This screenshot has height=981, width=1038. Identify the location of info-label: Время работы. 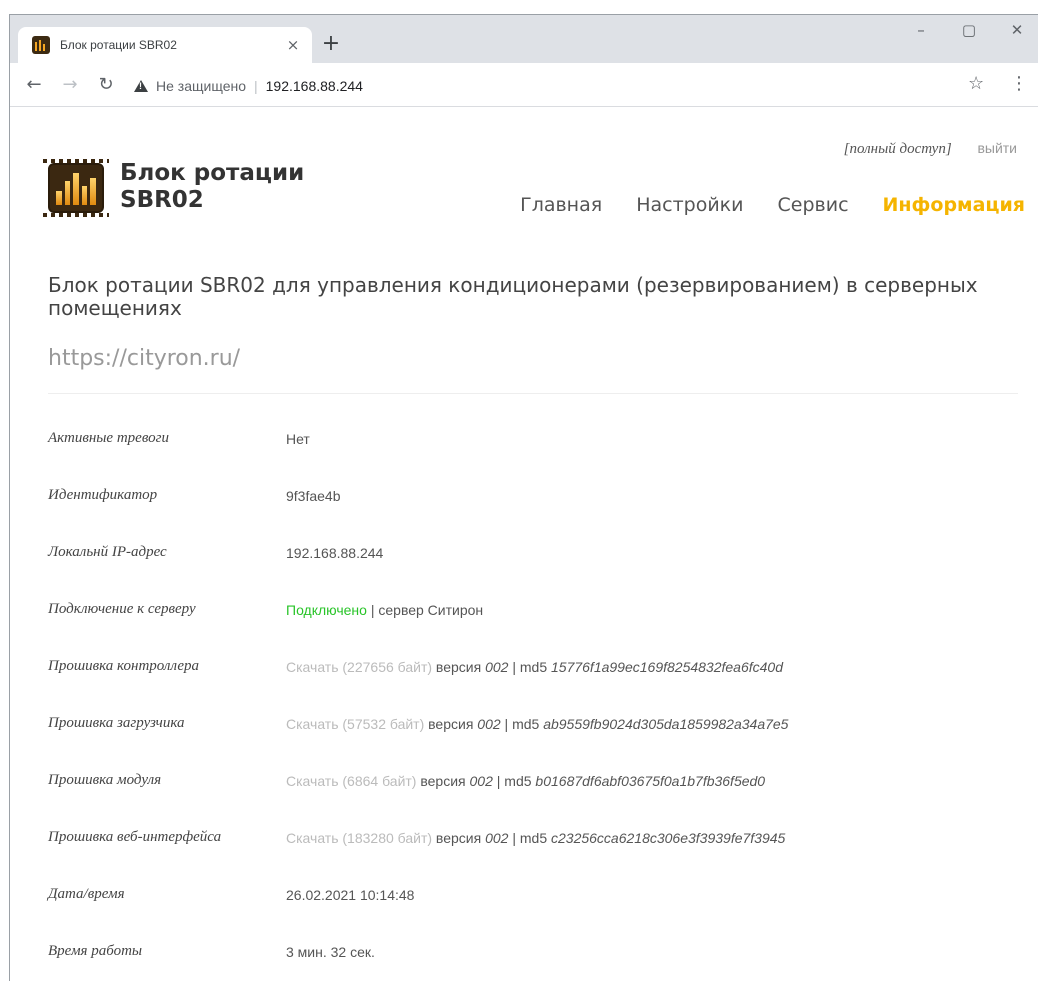
(95, 951).